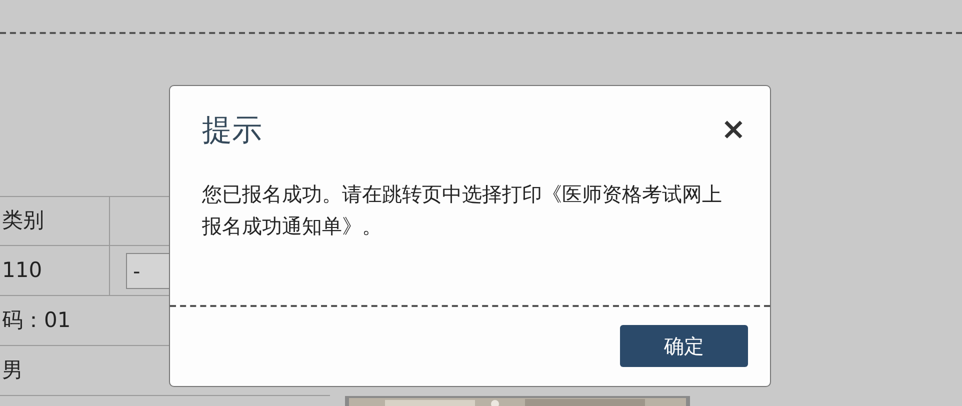  I want to click on close-button: ×, so click(733, 130).